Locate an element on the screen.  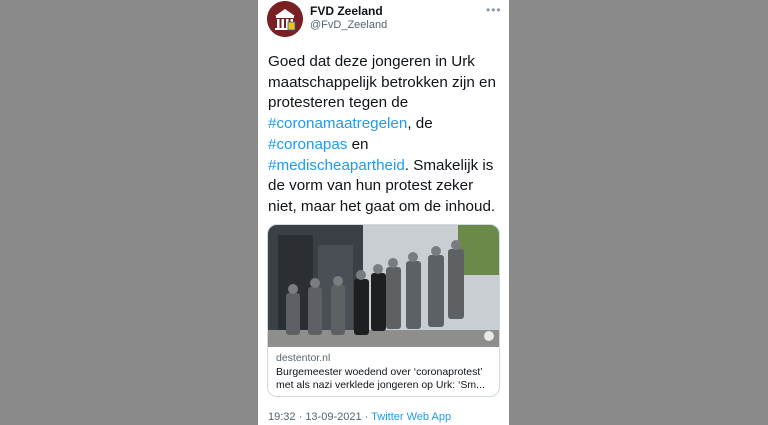
tweet-time: 19:32 is located at coordinates (282, 417).